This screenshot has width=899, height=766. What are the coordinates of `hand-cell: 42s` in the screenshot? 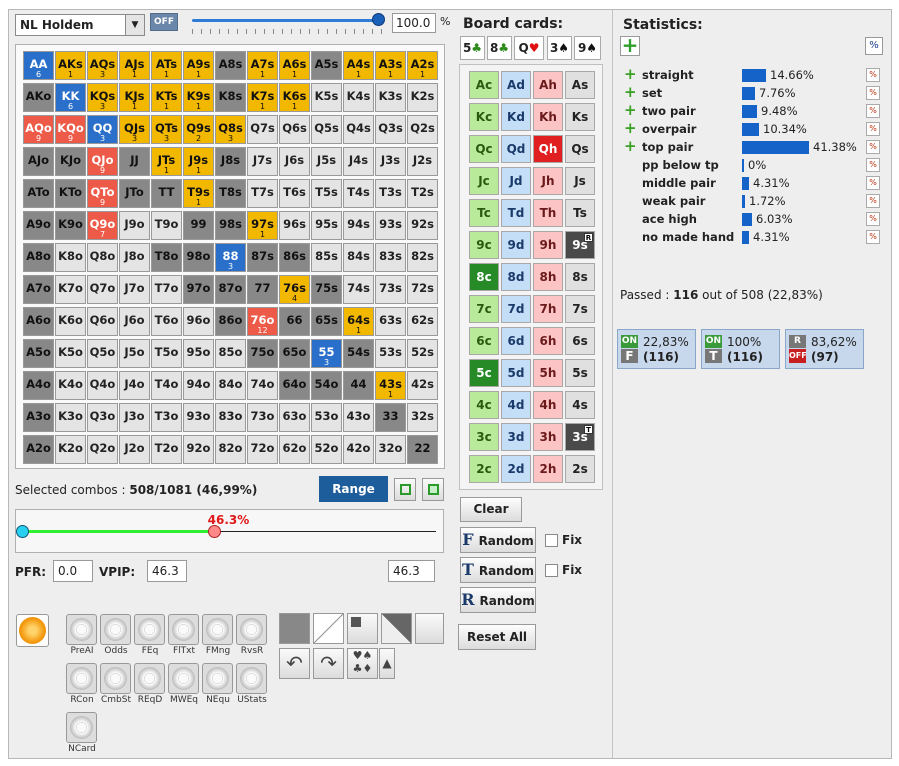 It's located at (422, 385).